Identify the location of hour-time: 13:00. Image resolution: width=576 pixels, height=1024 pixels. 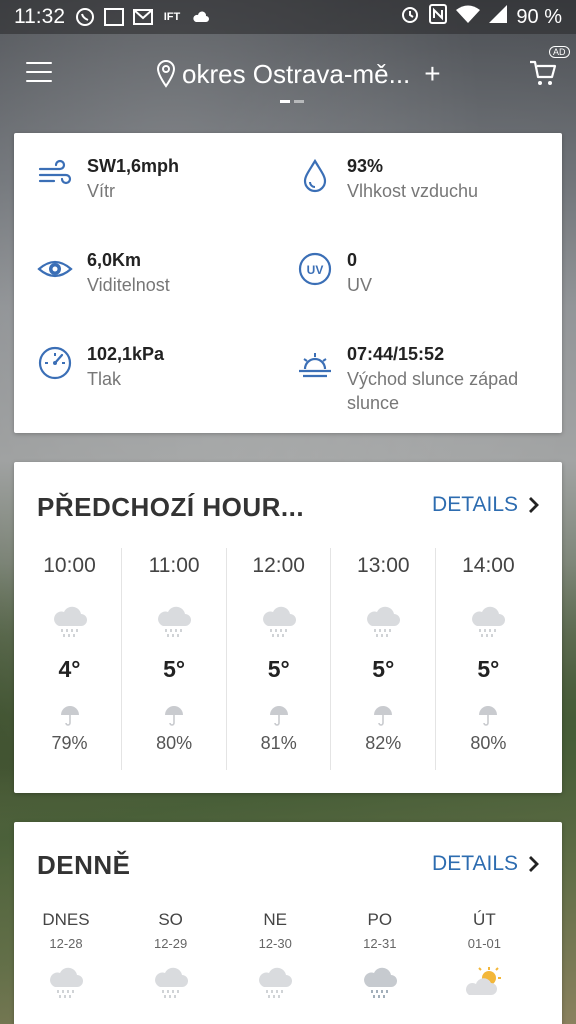
(383, 565).